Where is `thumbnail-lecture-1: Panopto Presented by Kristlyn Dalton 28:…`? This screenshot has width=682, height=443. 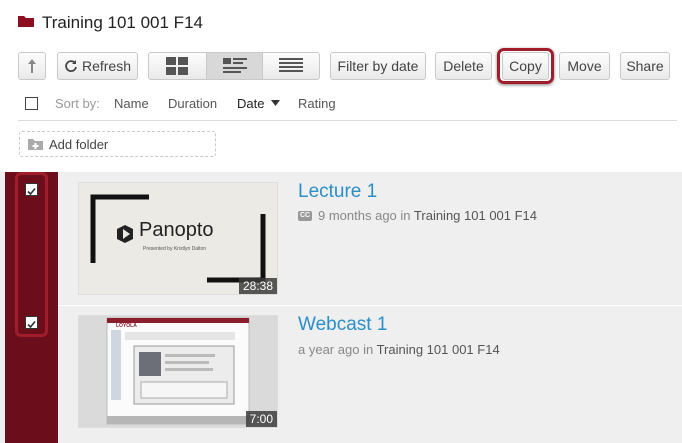
thumbnail-lecture-1: Panopto Presented by Kristlyn Dalton 28:… is located at coordinates (178, 238).